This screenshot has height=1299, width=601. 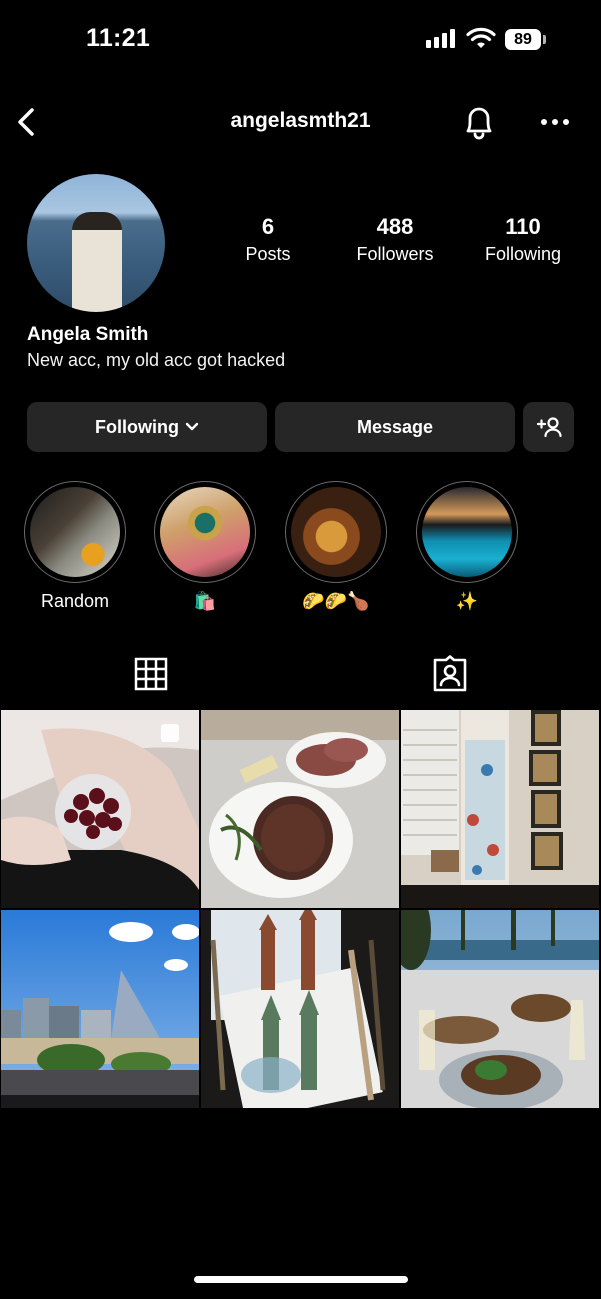 What do you see at coordinates (301, 1279) in the screenshot?
I see `home-indicator` at bounding box center [301, 1279].